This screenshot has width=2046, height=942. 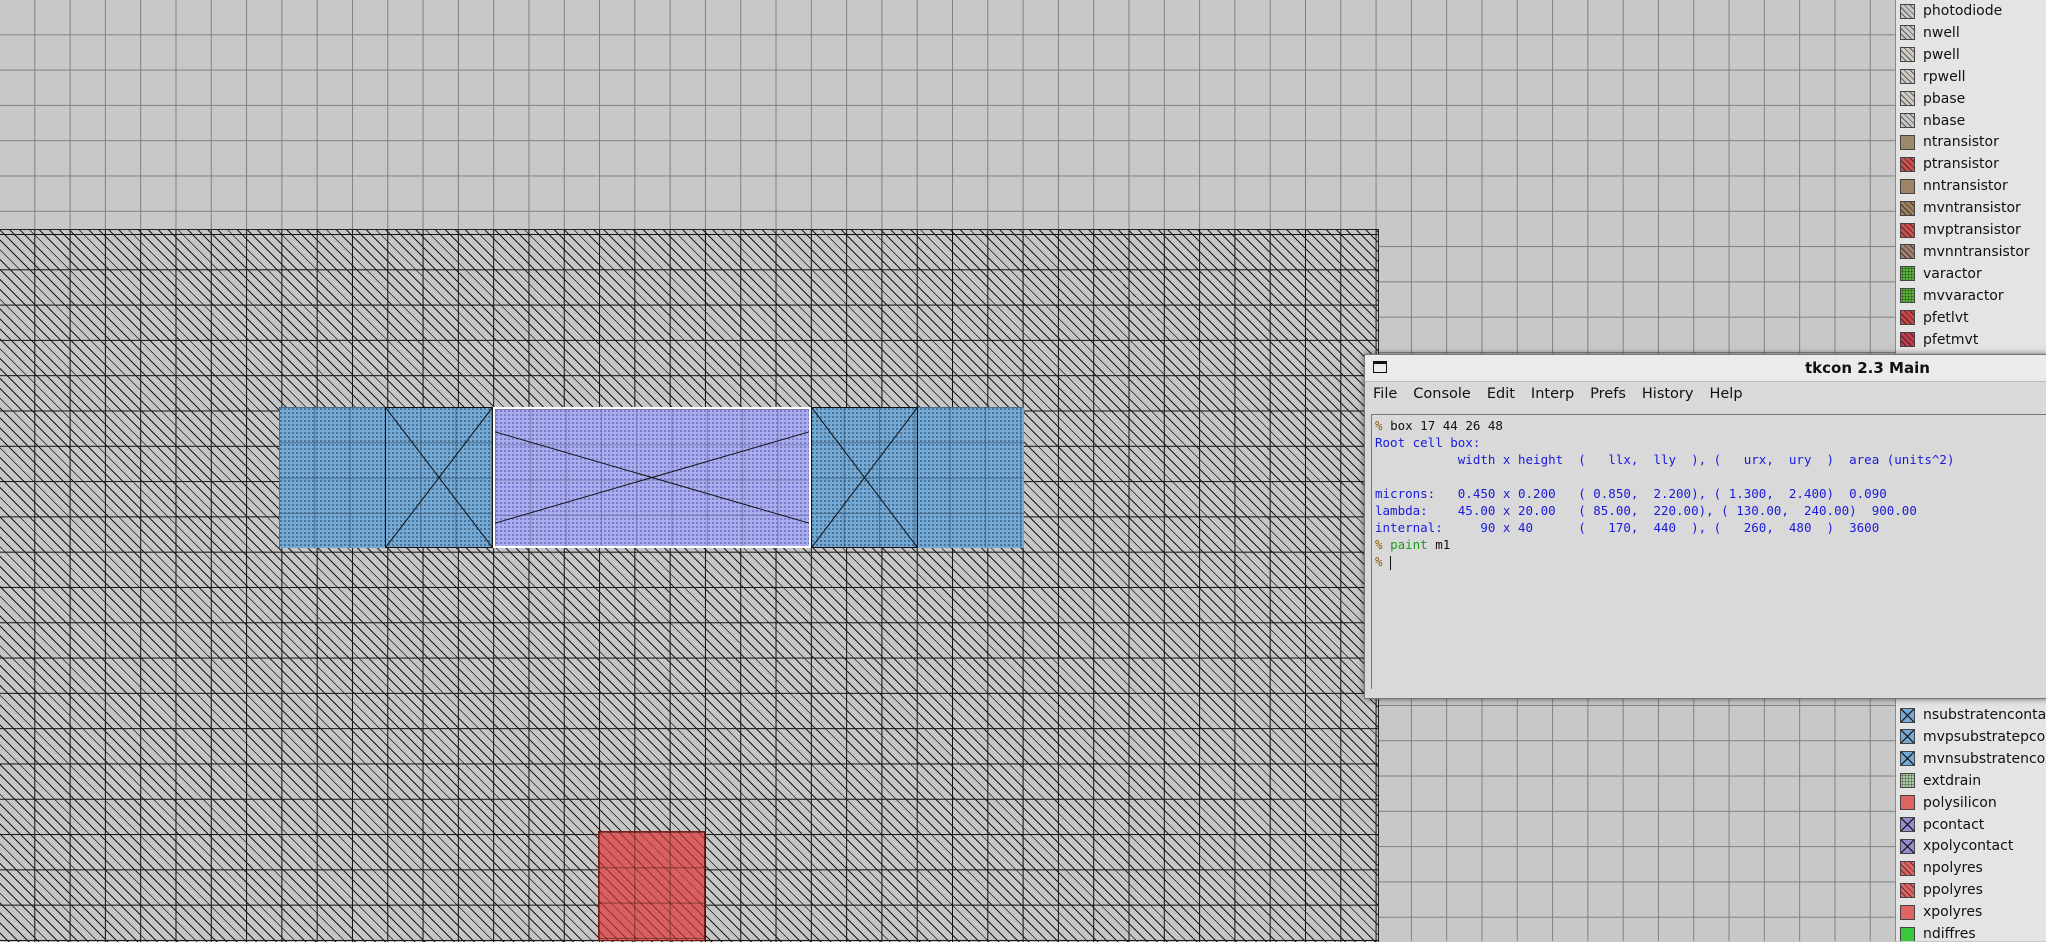 I want to click on layer-label: mvptransistor, so click(x=1972, y=230).